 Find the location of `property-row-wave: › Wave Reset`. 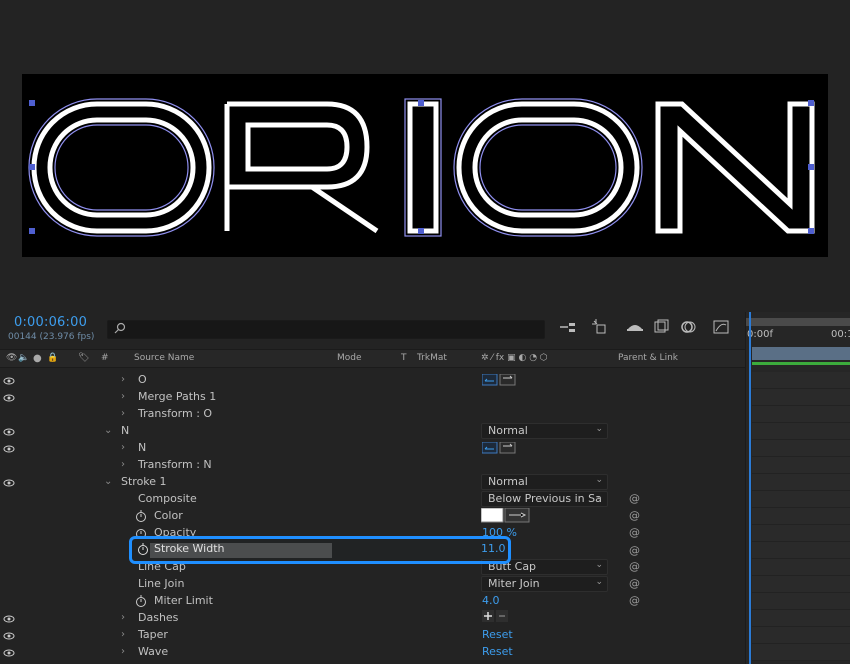

property-row-wave: › Wave Reset is located at coordinates (372, 651).